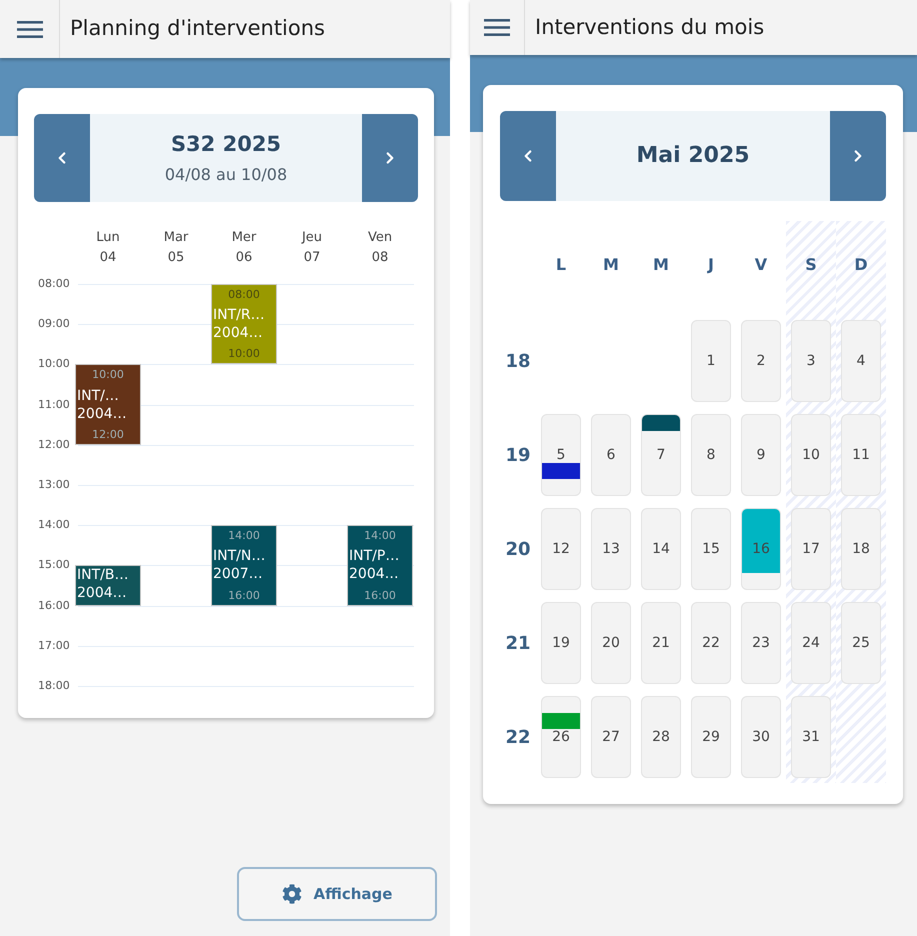  Describe the element at coordinates (54, 284) in the screenshot. I see `hour-label: 08:00` at that location.